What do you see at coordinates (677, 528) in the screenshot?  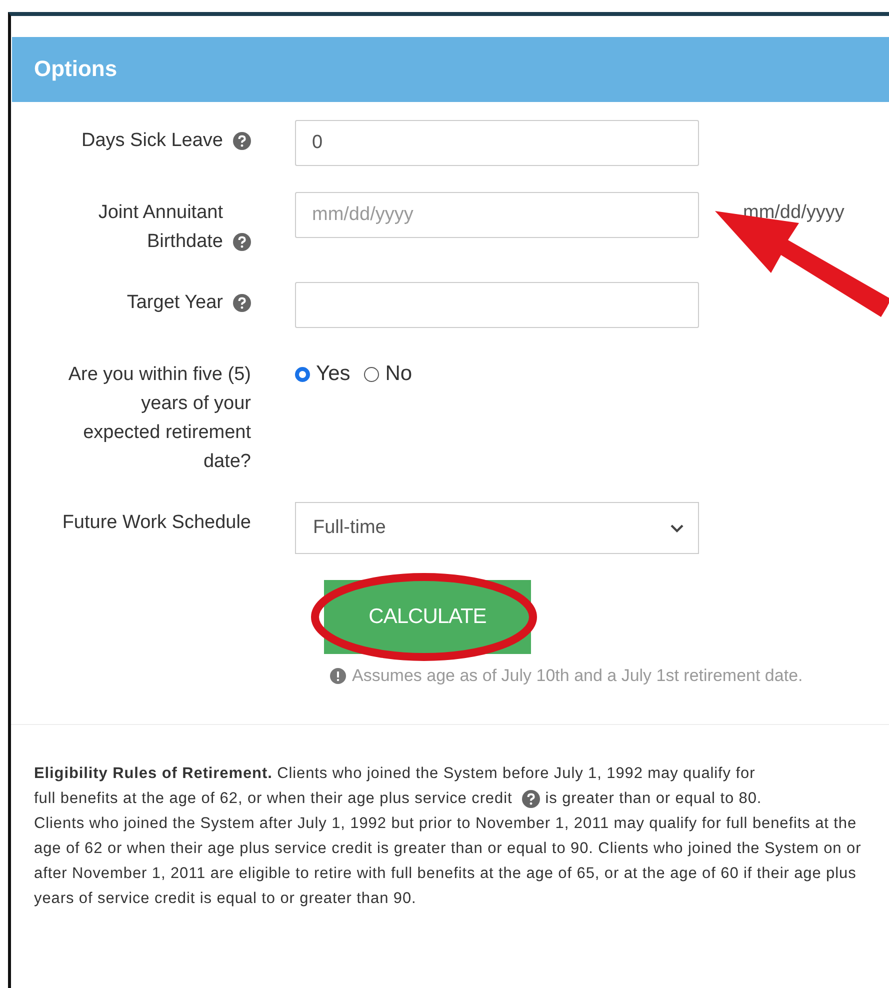 I see `chevron-down-icon` at bounding box center [677, 528].